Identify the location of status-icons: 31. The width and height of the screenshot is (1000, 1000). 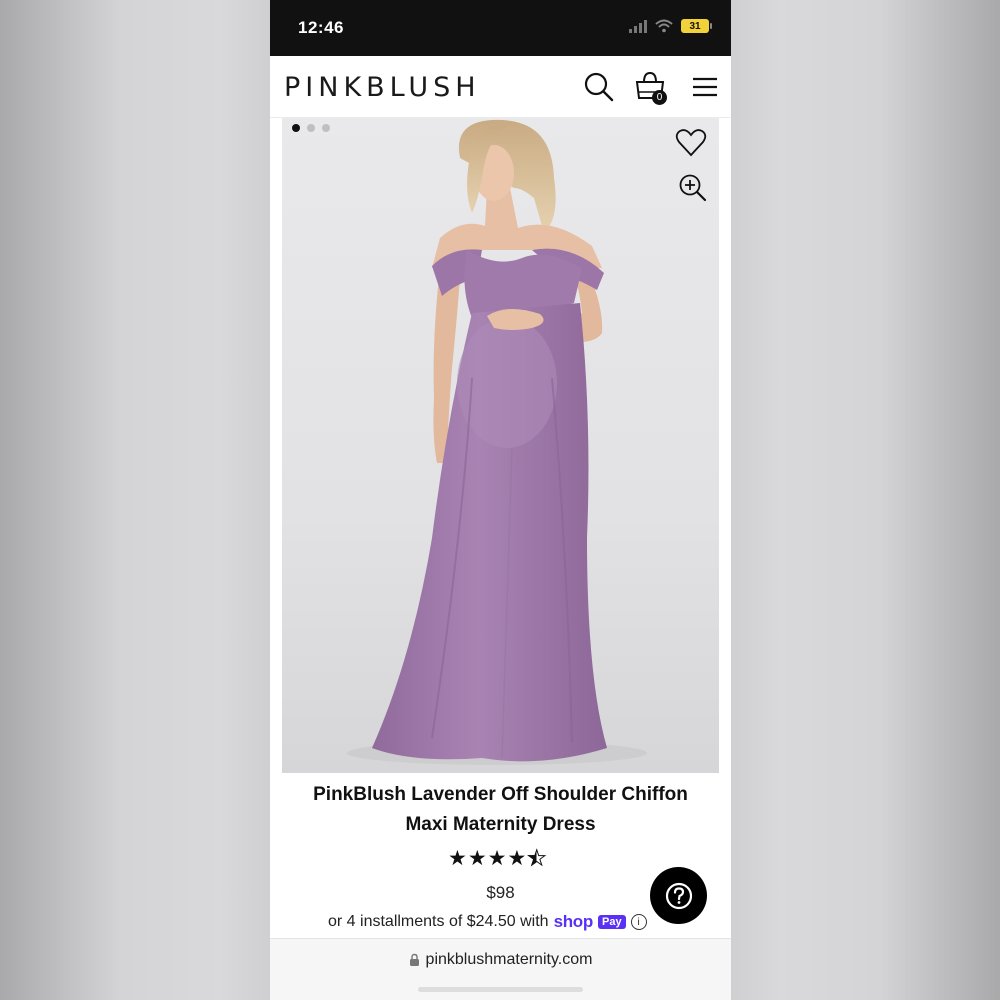
(670, 26).